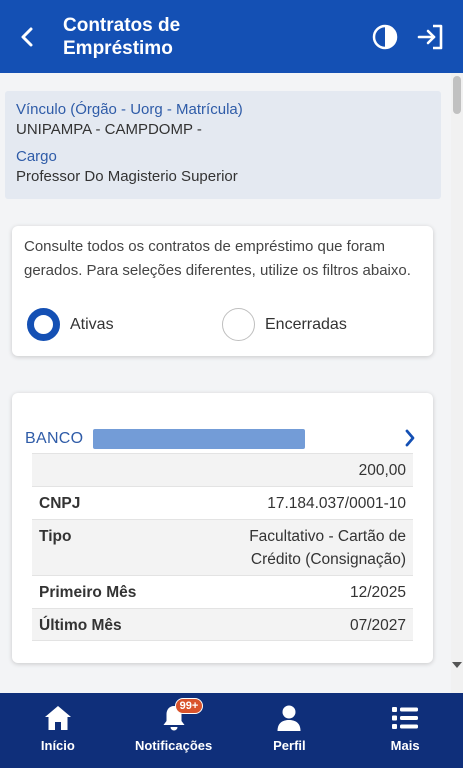  Describe the element at coordinates (122, 25) in the screenshot. I see `page-title-line1: Contratos de` at that location.